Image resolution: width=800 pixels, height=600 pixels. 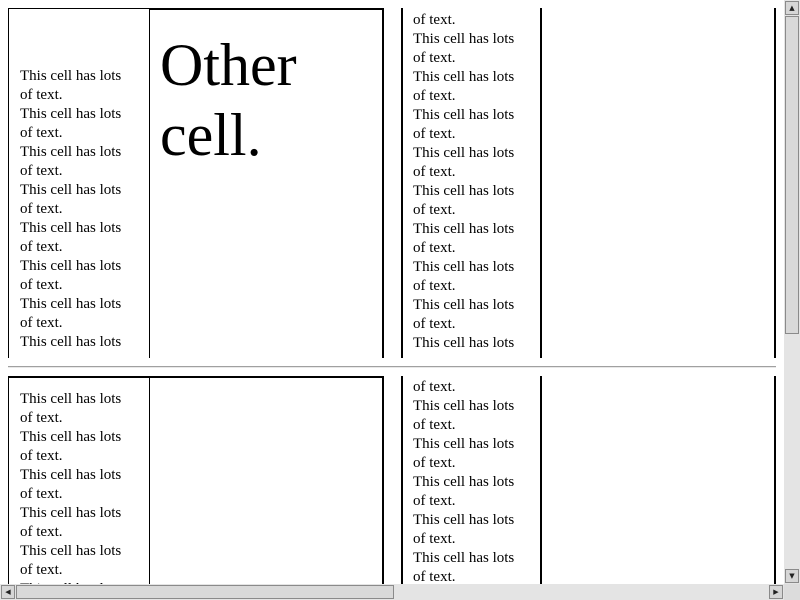 I want to click on horizontal-scroll-thumb, so click(x=205, y=592).